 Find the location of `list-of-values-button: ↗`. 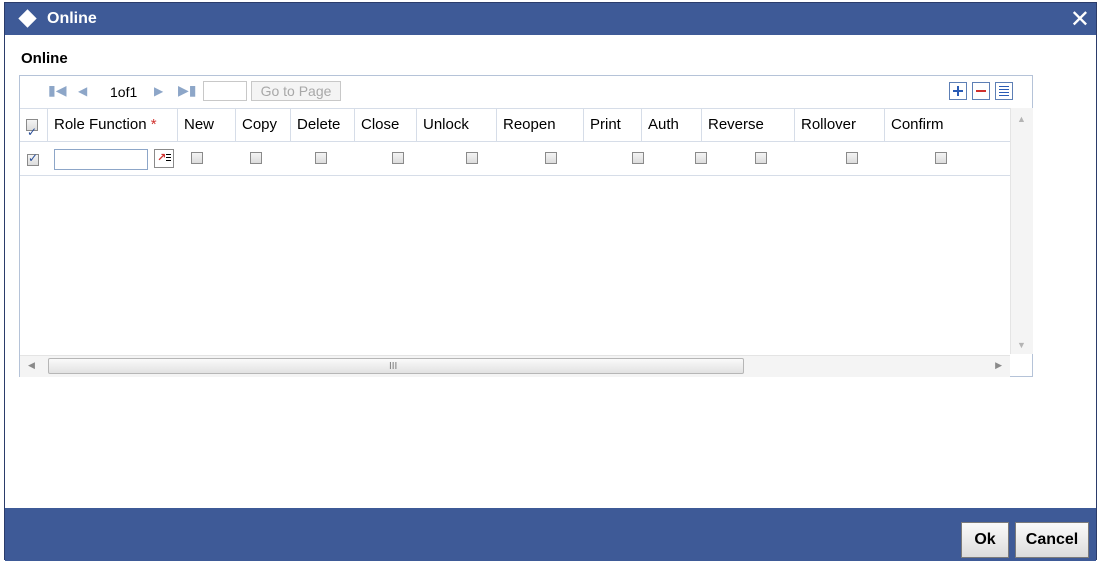

list-of-values-button: ↗ is located at coordinates (164, 158).